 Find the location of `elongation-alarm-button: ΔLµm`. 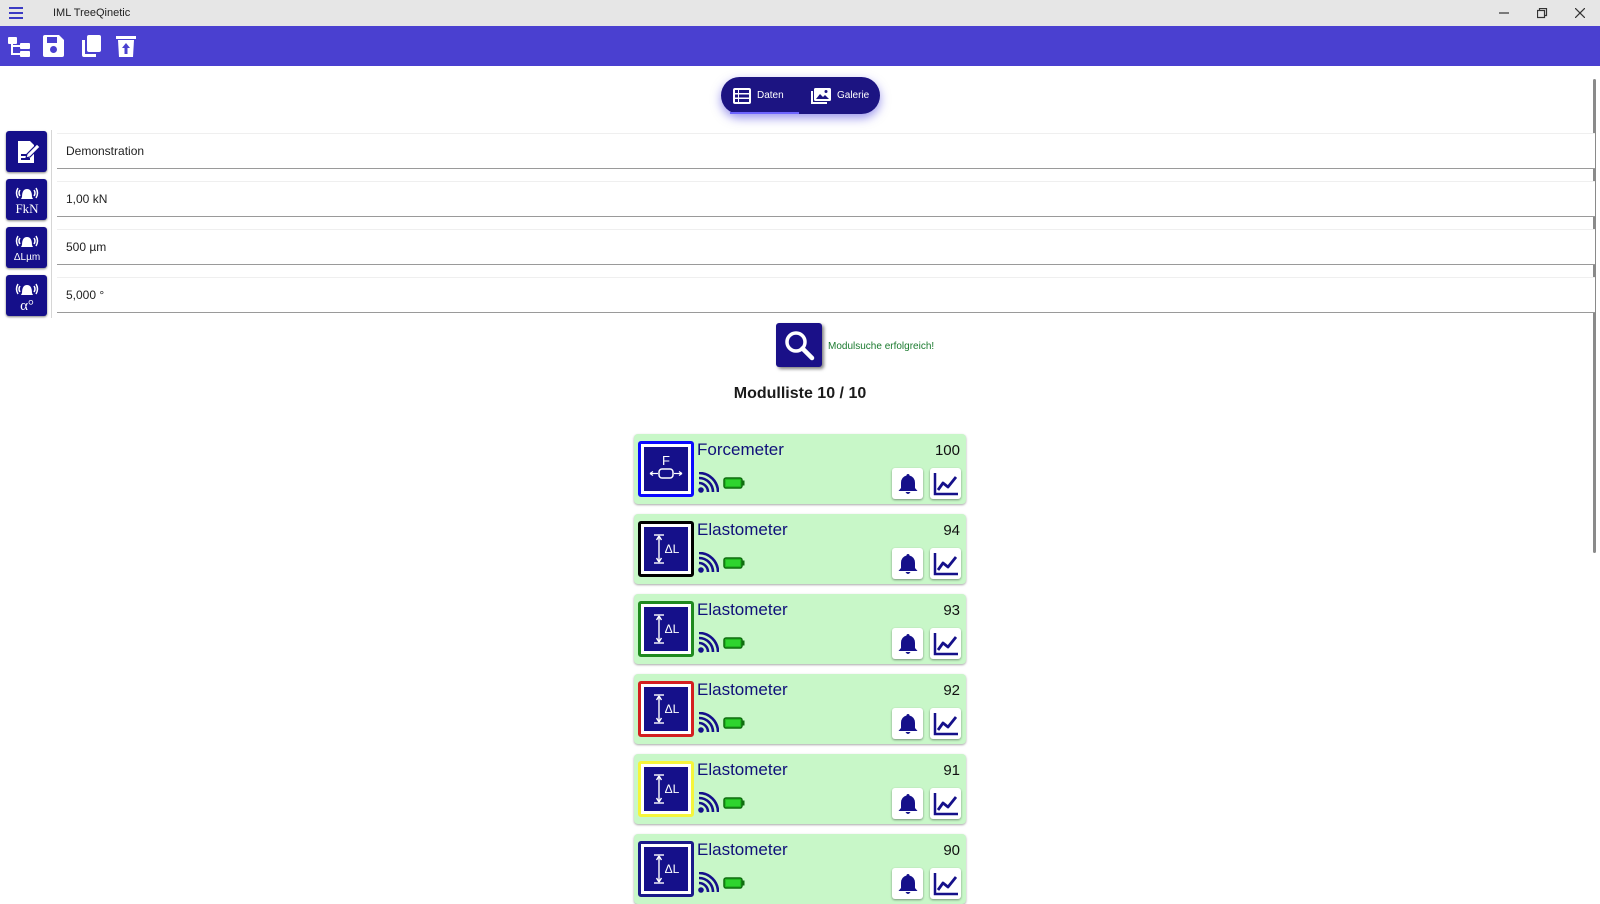

elongation-alarm-button: ΔLµm is located at coordinates (26, 247).